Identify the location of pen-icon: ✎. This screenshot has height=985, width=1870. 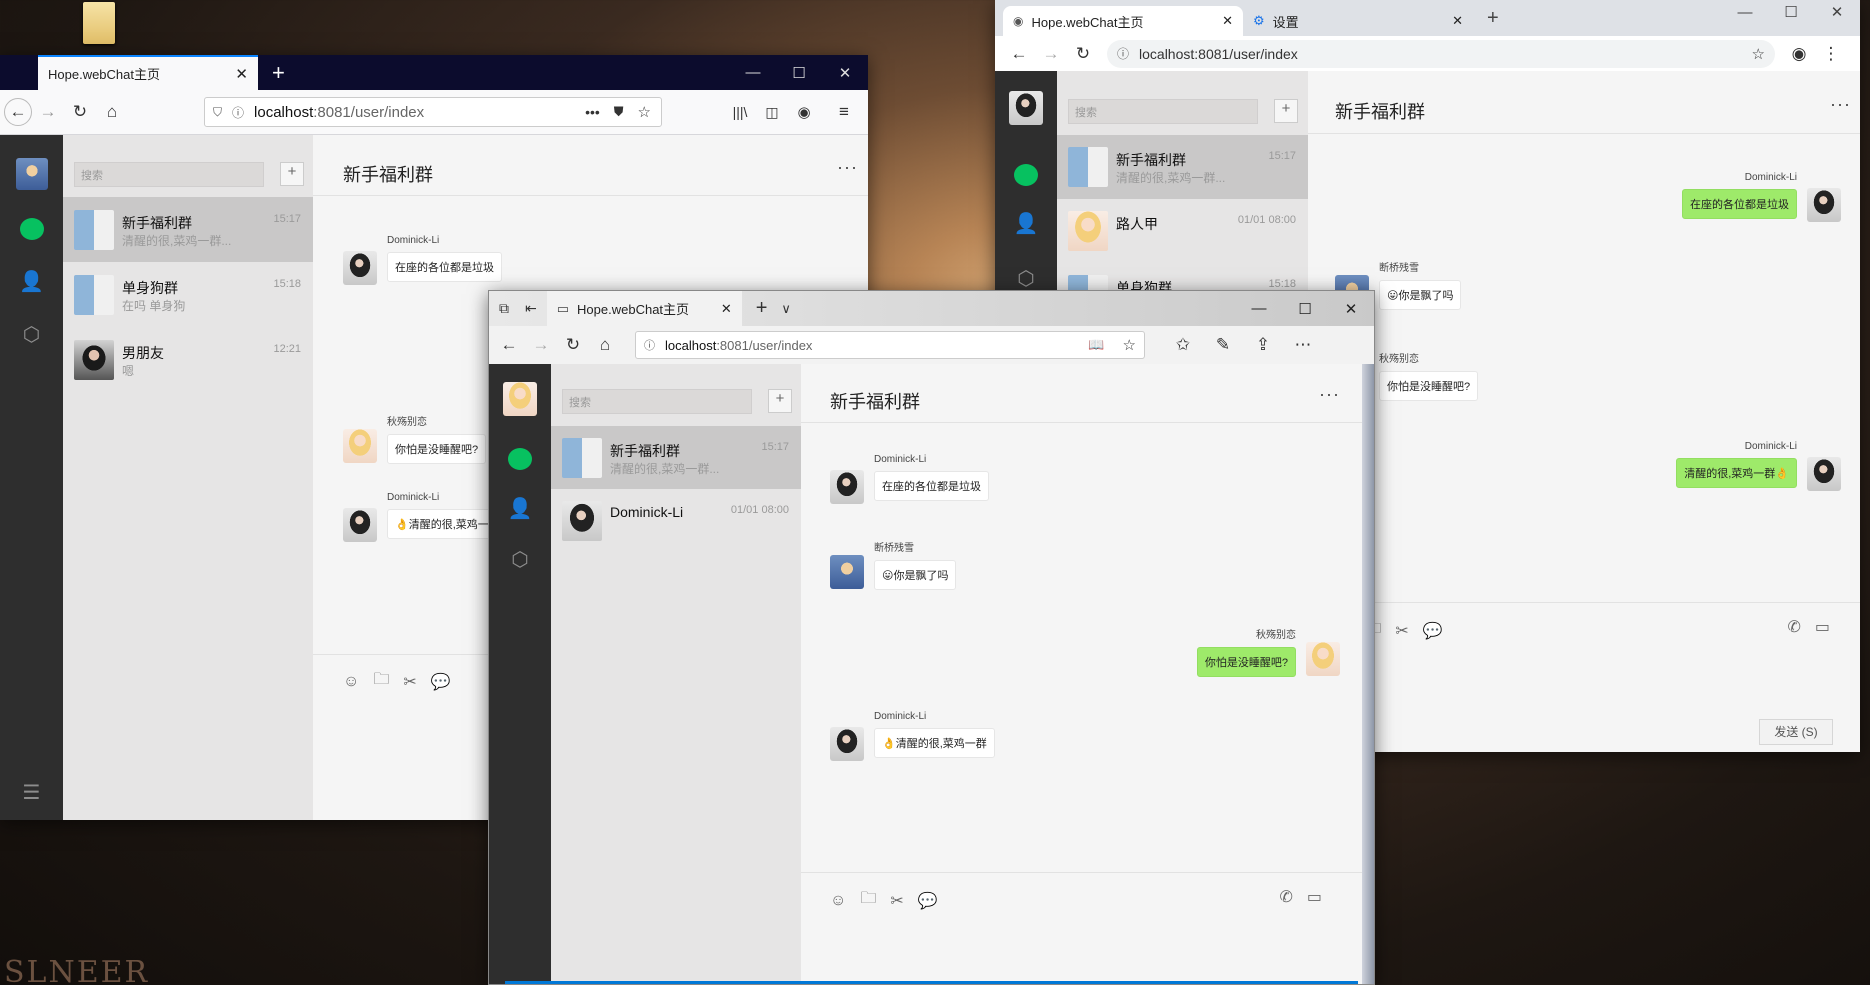
(1223, 345).